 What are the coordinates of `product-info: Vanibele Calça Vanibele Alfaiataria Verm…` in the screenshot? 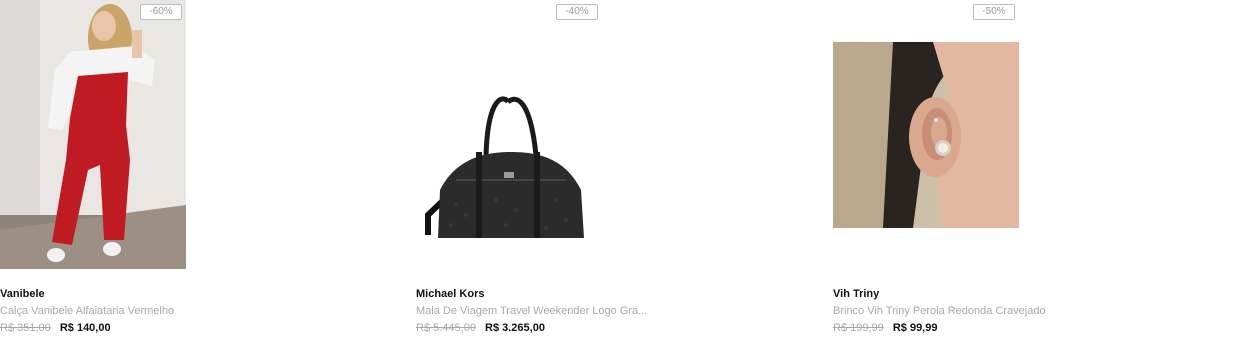 It's located at (200, 311).